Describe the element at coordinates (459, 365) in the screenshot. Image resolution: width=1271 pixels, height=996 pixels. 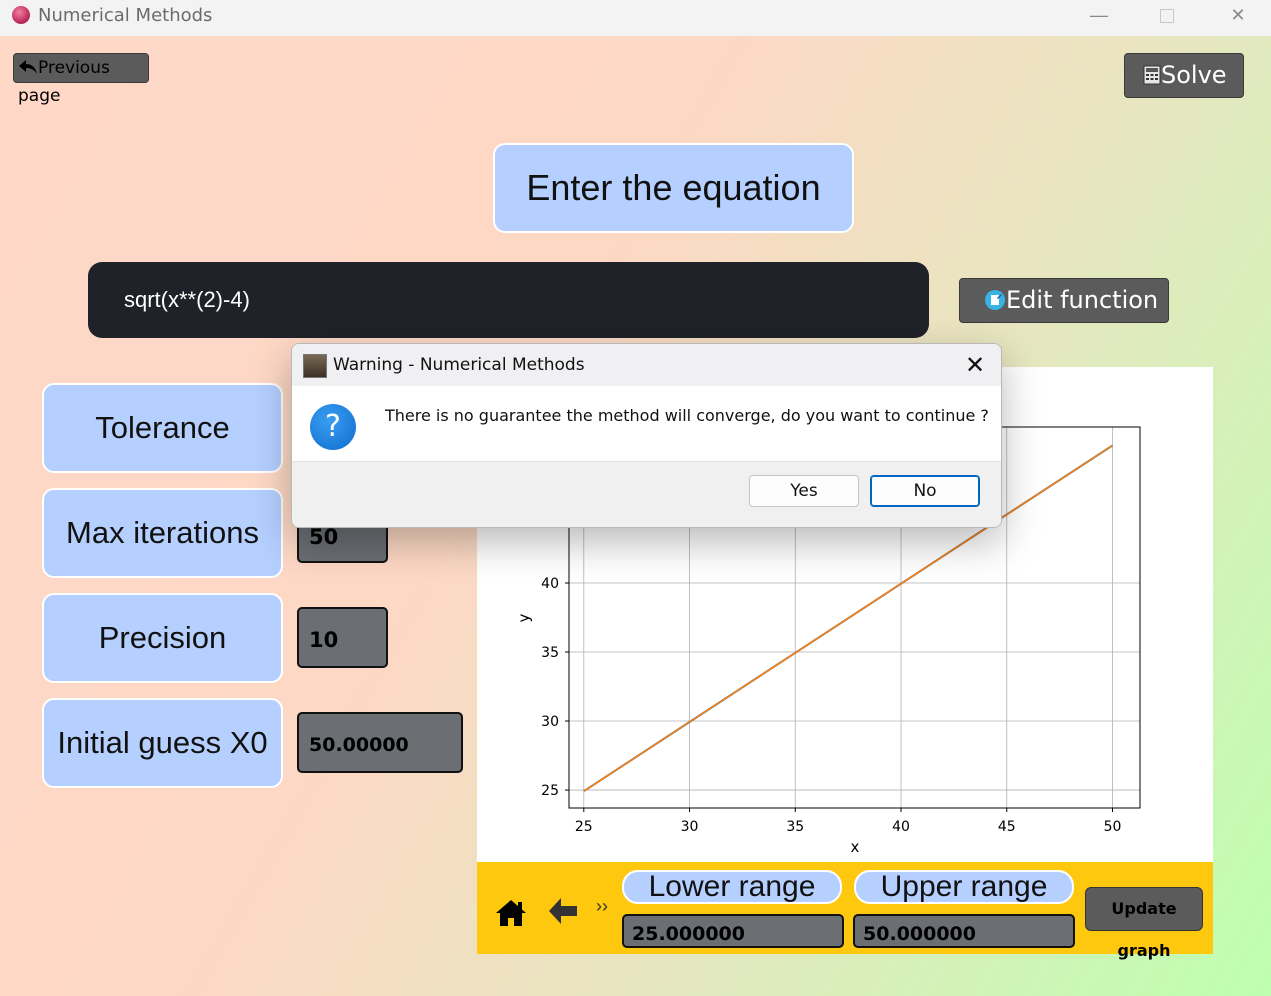
I see `dialog-title: Warning - Numerical Methods` at that location.